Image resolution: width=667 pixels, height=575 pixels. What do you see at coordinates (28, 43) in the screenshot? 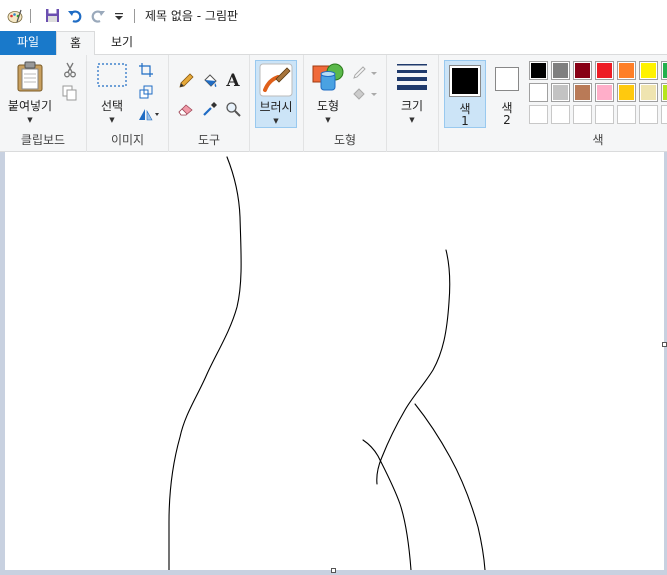
I see `tab-file: 파일` at bounding box center [28, 43].